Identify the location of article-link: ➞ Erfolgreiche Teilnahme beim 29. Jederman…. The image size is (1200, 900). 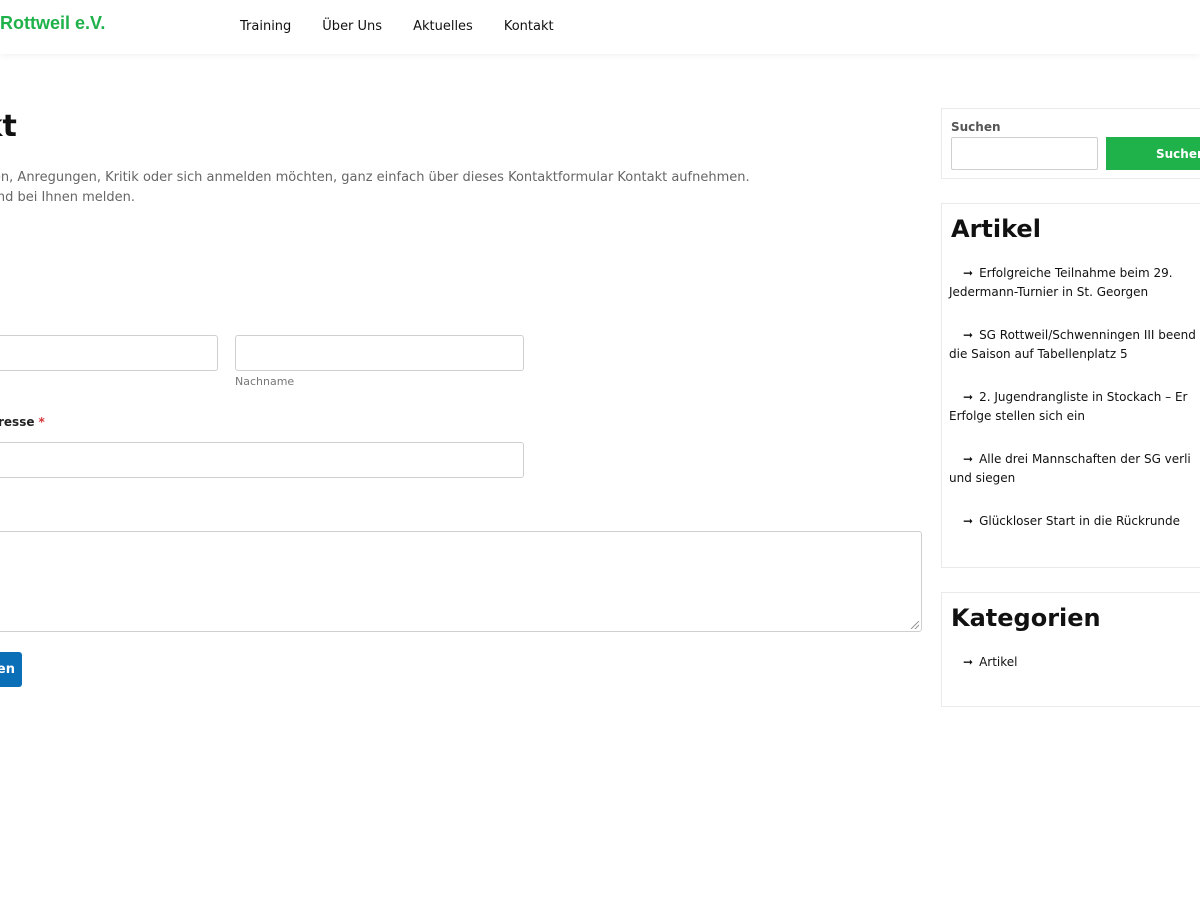
(1074, 283).